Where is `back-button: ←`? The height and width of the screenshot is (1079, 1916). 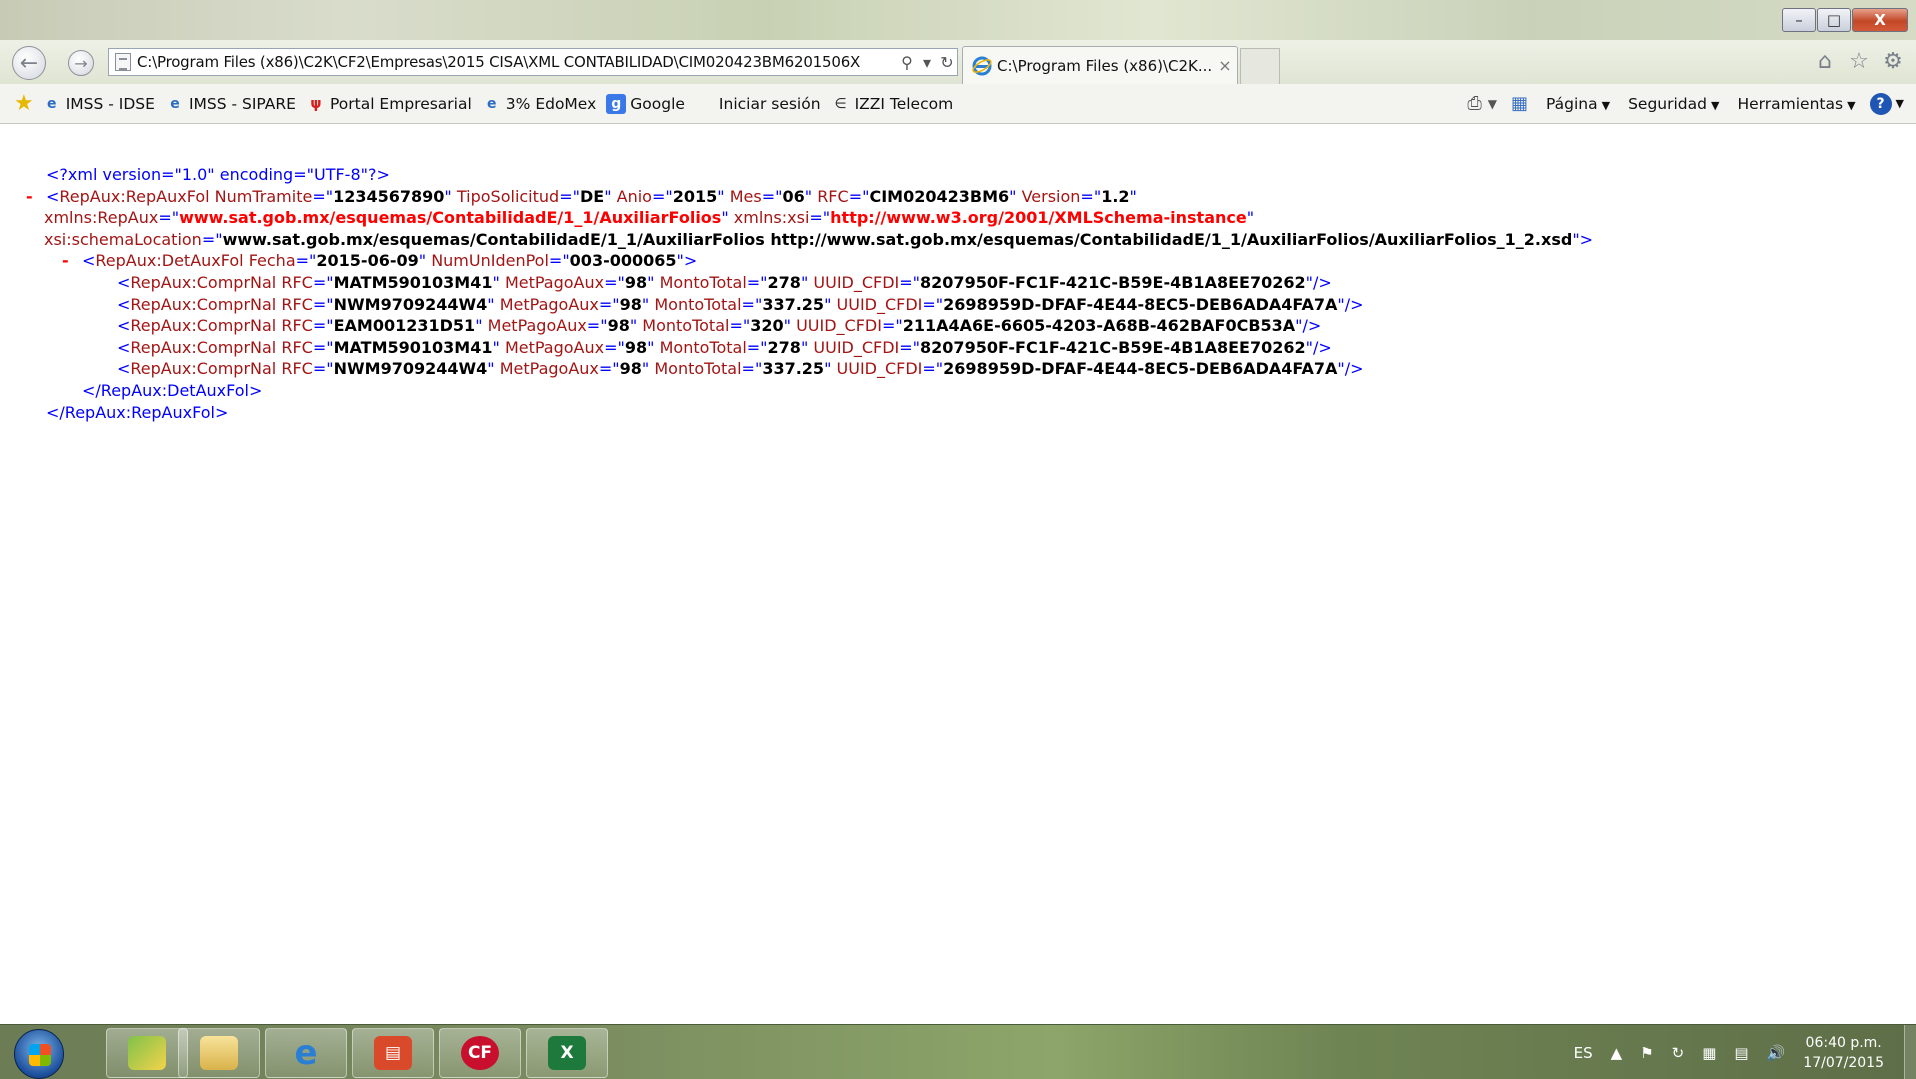 back-button: ← is located at coordinates (29, 63).